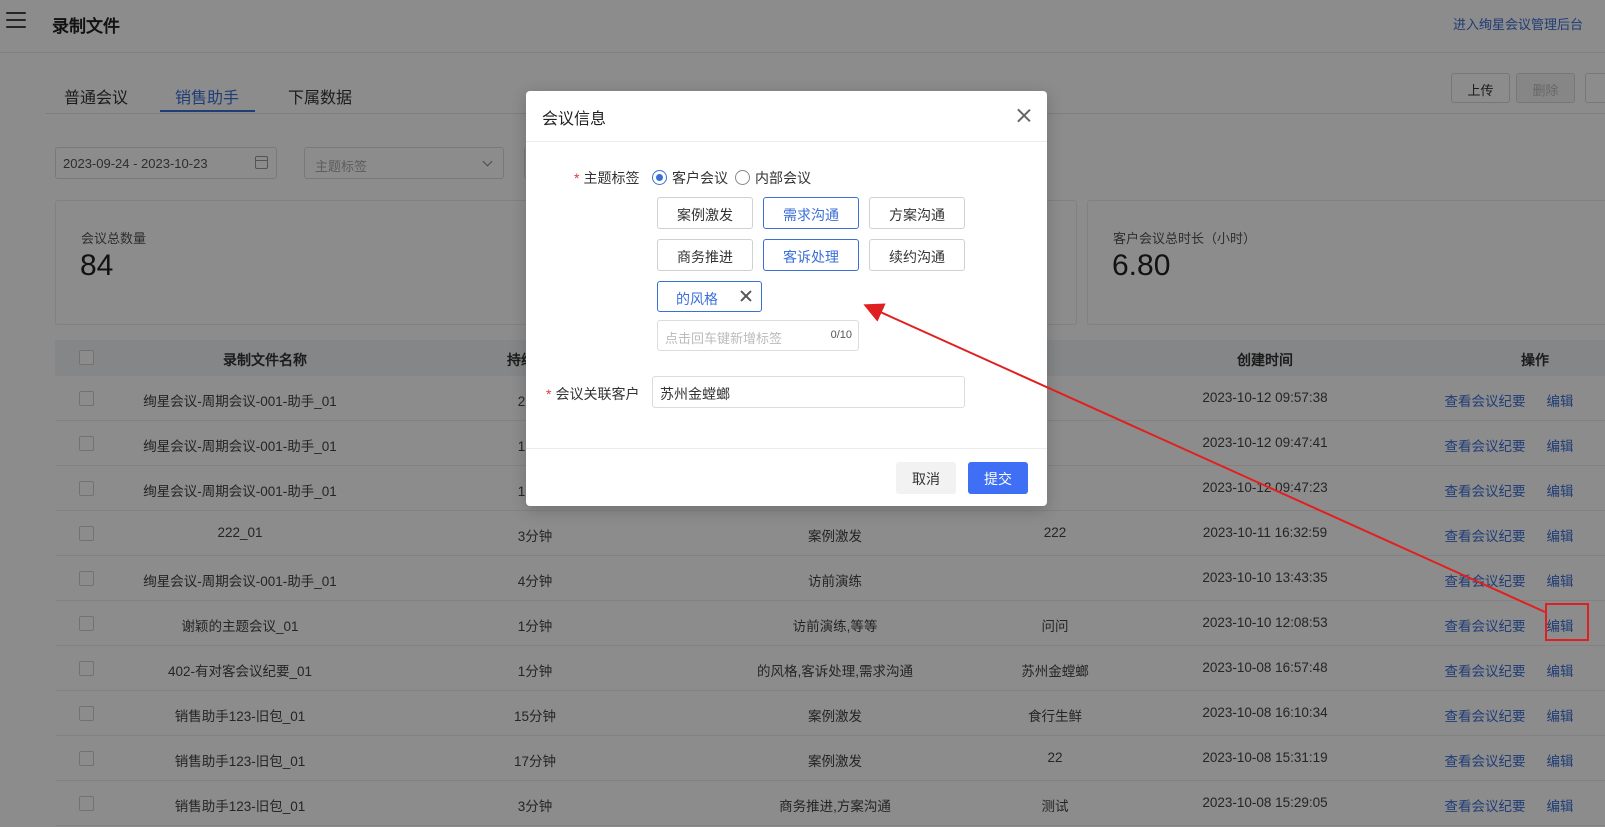 This screenshot has height=827, width=1605. I want to click on dialog-title: 会议信息, so click(574, 119).